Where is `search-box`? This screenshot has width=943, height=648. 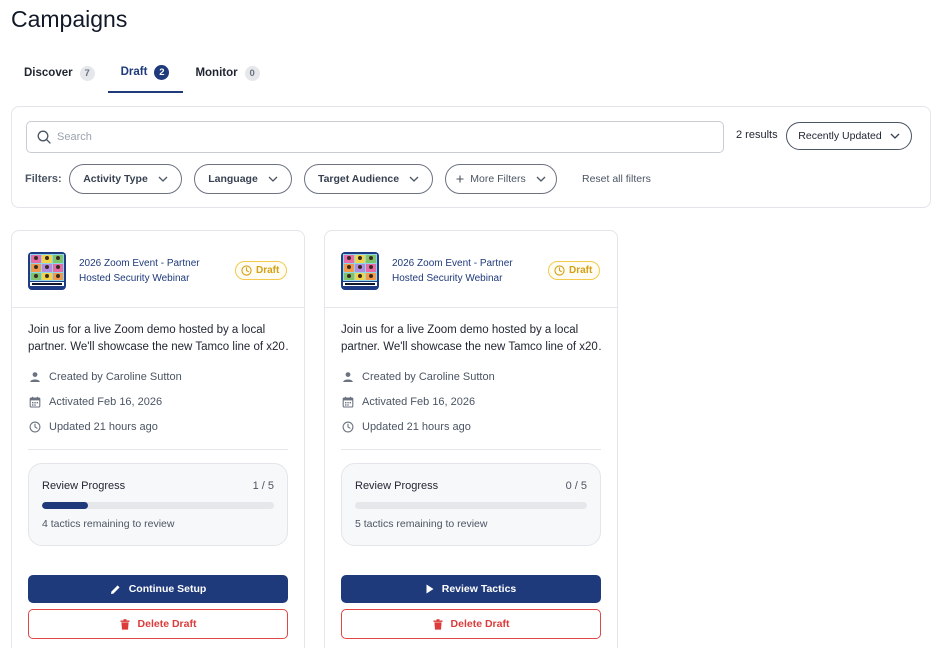
search-box is located at coordinates (375, 137).